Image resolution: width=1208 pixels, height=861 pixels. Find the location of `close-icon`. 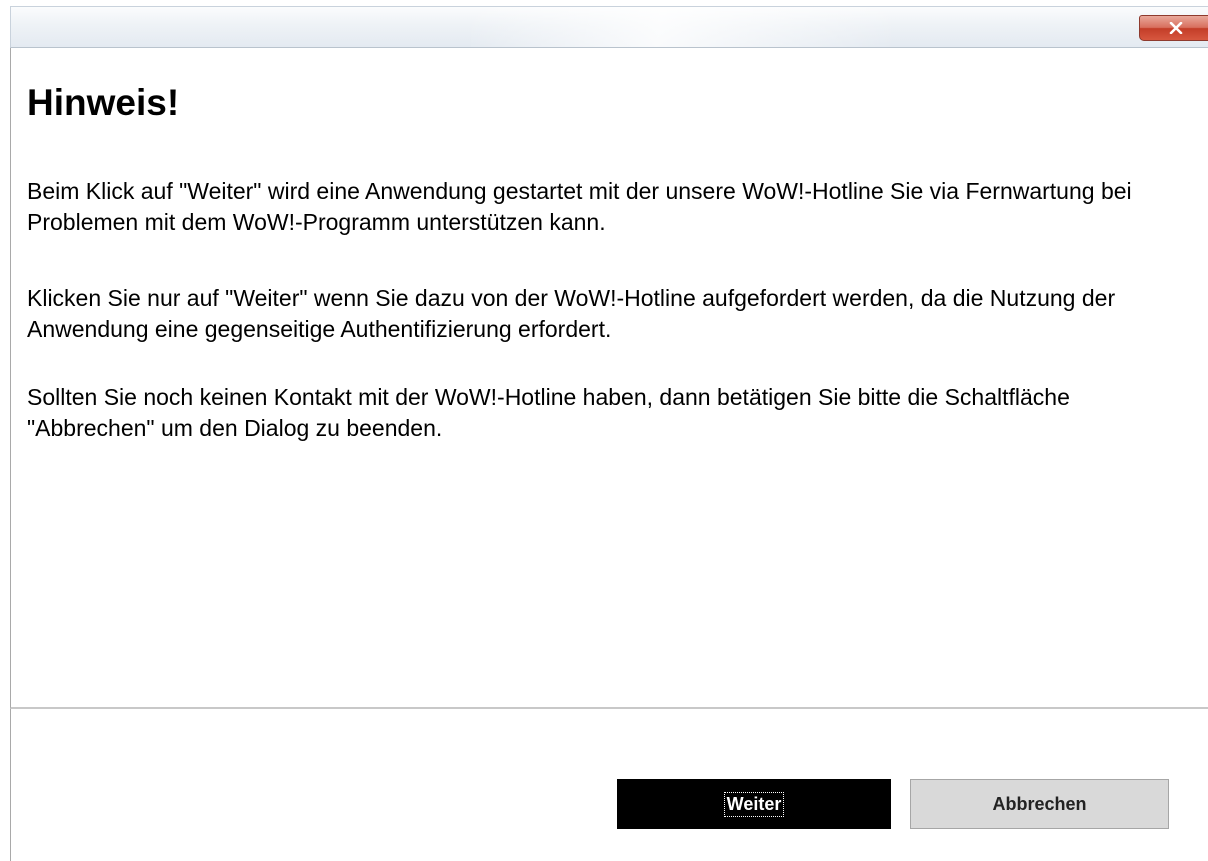

close-icon is located at coordinates (1176, 28).